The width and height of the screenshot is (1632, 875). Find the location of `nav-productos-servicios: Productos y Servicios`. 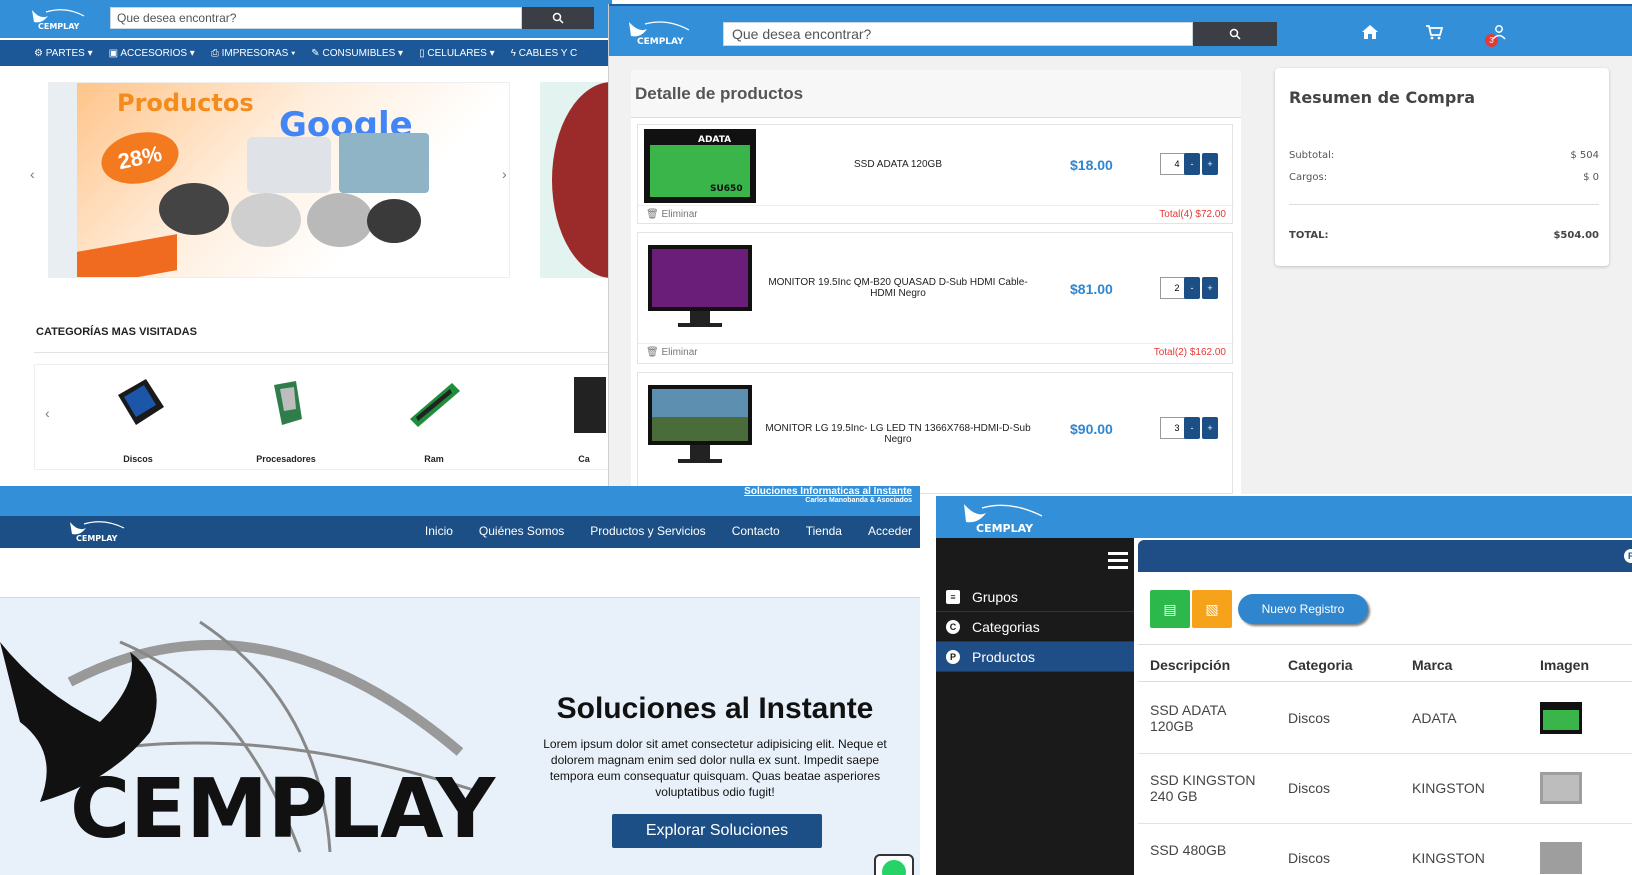

nav-productos-servicios: Productos y Servicios is located at coordinates (647, 531).